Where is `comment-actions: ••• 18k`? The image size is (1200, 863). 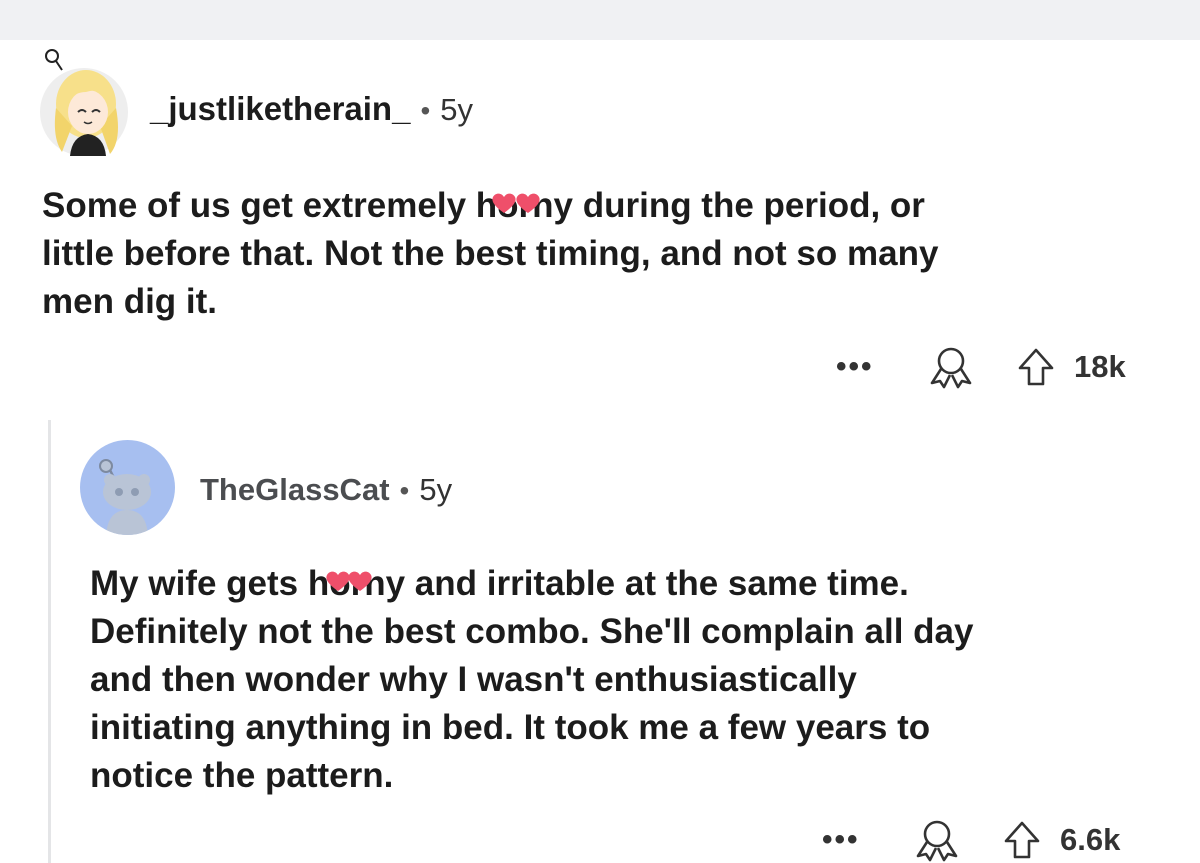 comment-actions: ••• 18k is located at coordinates (981, 367).